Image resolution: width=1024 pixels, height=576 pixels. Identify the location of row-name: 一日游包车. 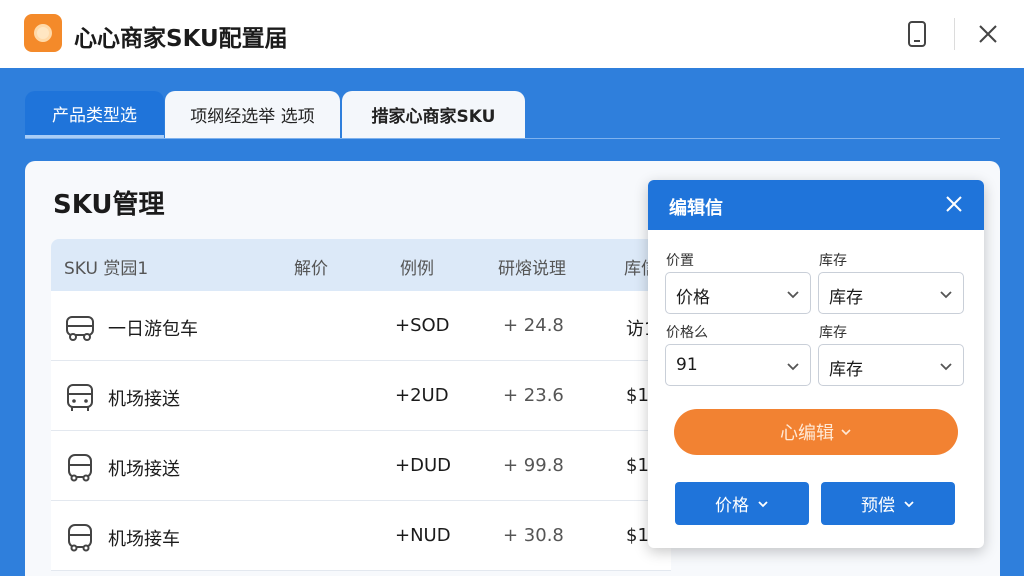
(153, 329).